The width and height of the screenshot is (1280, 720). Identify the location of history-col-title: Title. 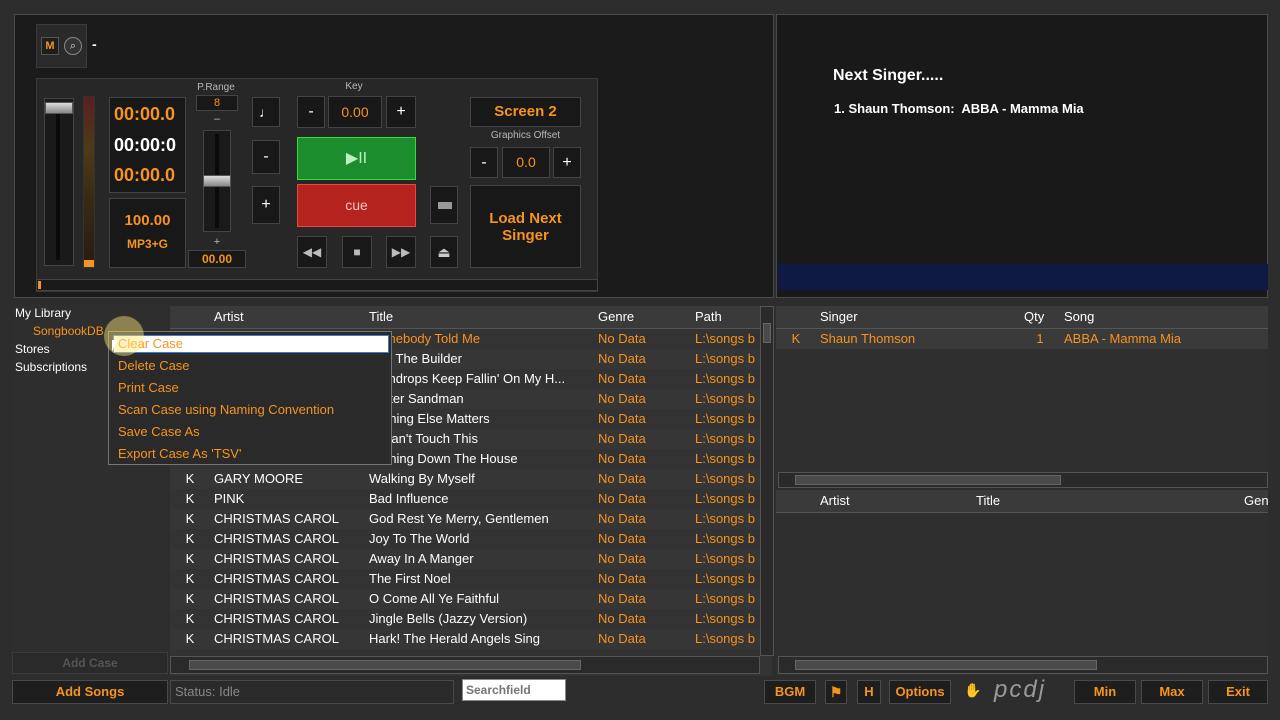
(1106, 501).